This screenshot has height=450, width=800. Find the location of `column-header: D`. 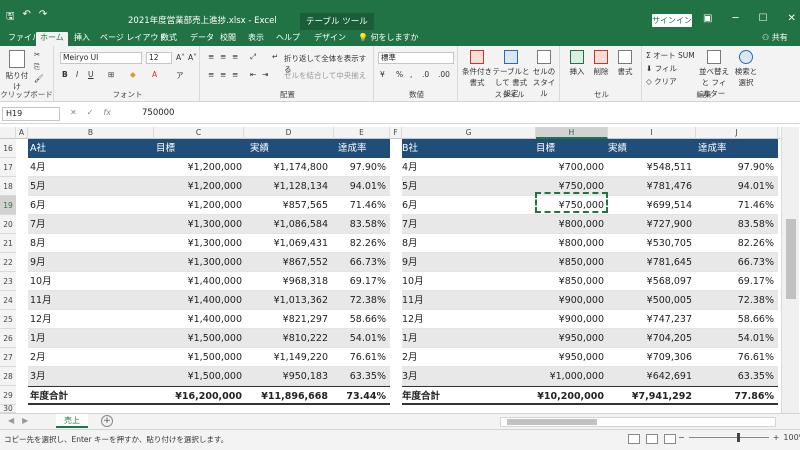

column-header: D is located at coordinates (289, 133).